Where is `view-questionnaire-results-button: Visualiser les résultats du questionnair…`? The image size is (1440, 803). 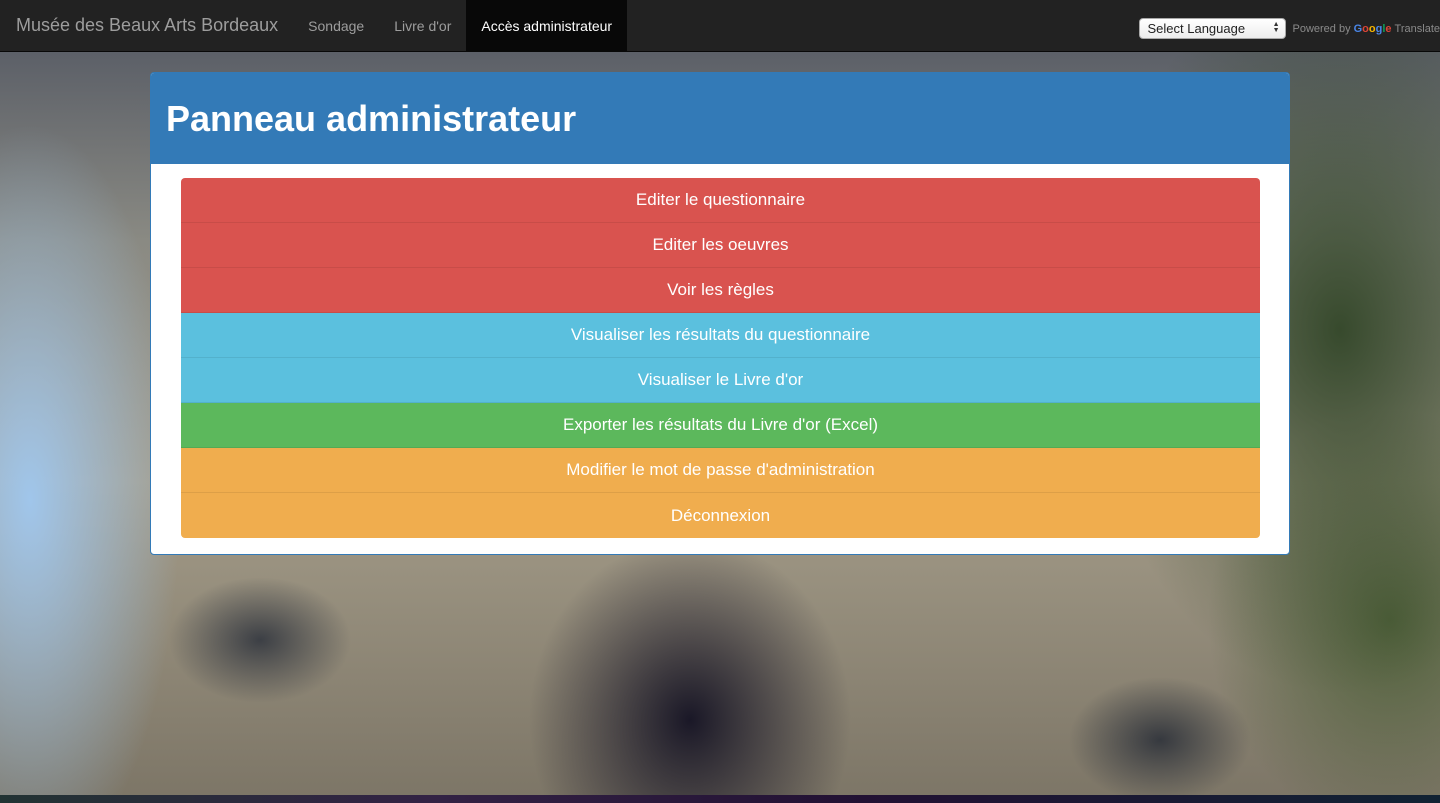
view-questionnaire-results-button: Visualiser les résultats du questionnair… is located at coordinates (720, 335).